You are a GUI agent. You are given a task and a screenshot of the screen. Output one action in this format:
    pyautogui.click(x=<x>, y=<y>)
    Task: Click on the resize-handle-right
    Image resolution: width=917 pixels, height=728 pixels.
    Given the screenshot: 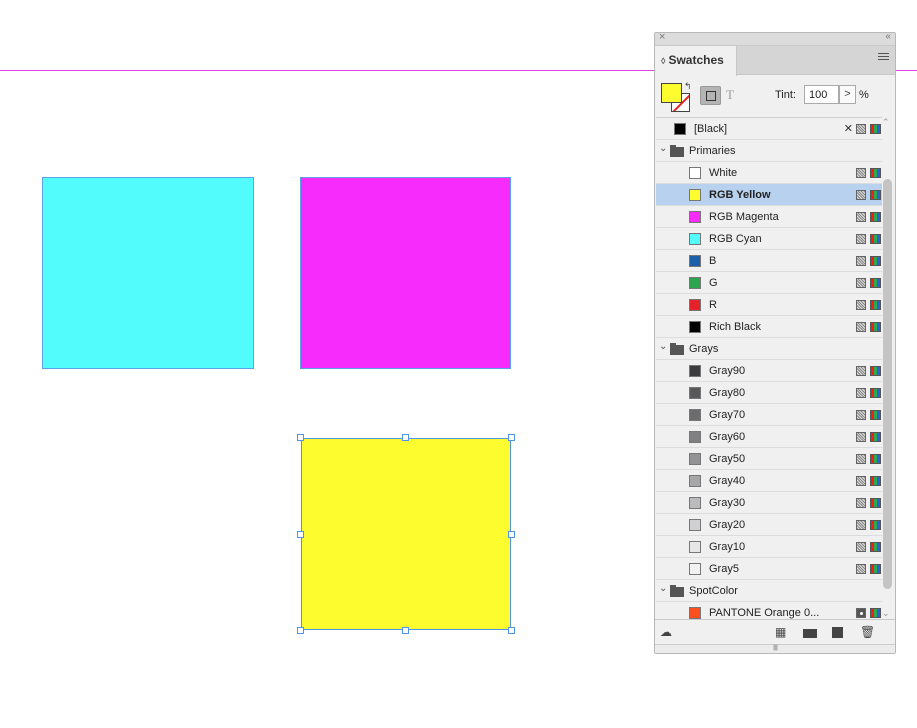 What is the action you would take?
    pyautogui.click(x=511, y=534)
    